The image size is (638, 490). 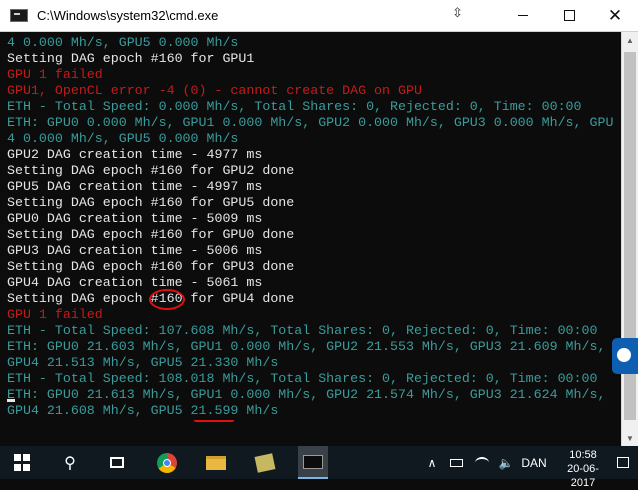 What do you see at coordinates (214, 421) in the screenshot?
I see `red-underline-annotation` at bounding box center [214, 421].